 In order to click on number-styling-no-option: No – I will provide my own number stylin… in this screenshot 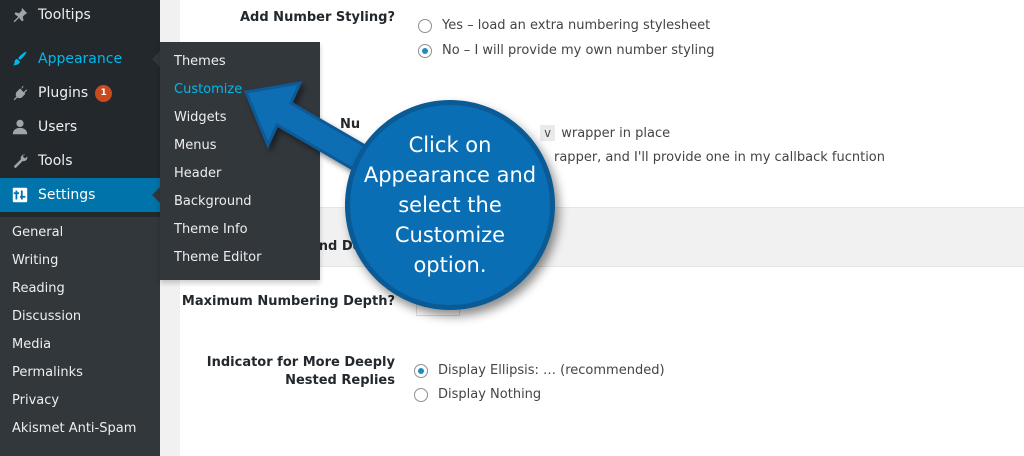, I will do `click(566, 50)`.